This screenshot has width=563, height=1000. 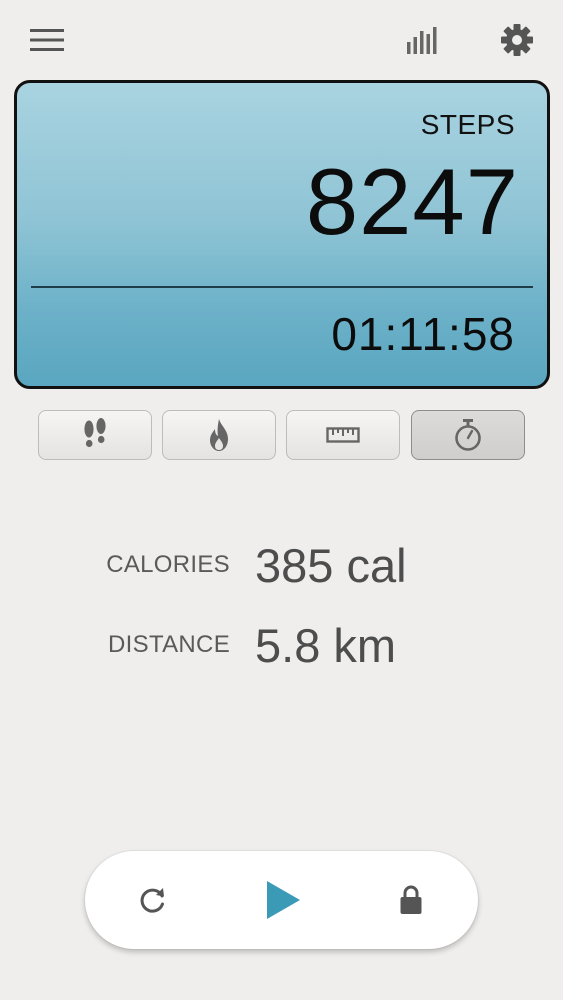 I want to click on gear-icon, so click(x=517, y=40).